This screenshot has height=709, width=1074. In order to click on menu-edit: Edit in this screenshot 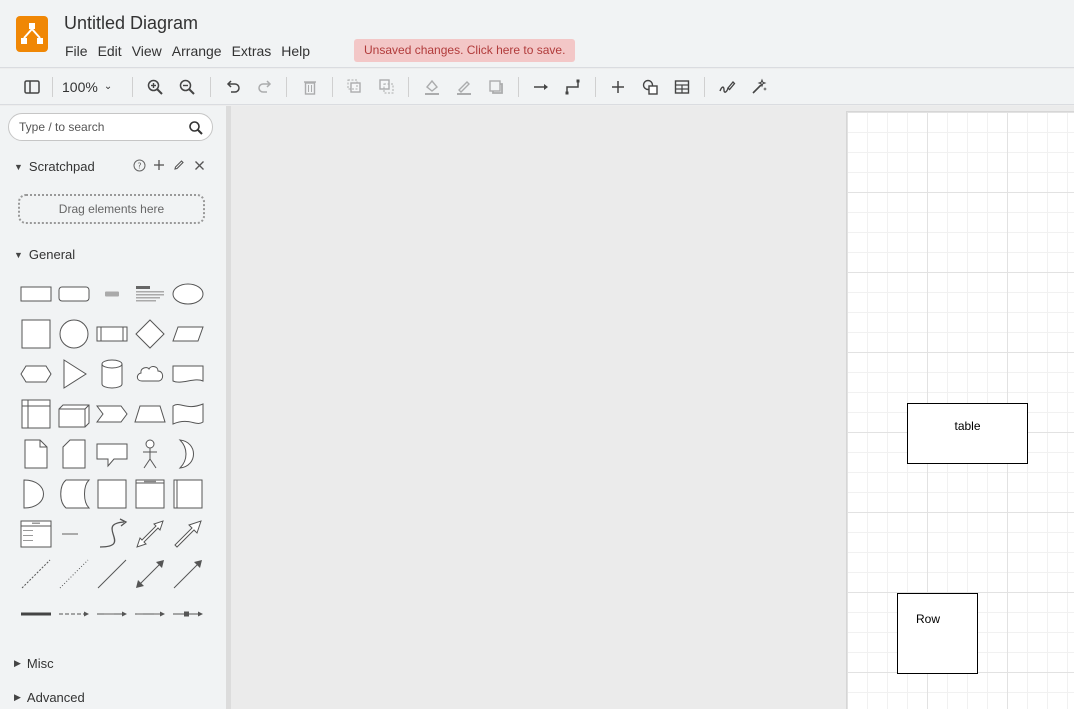, I will do `click(110, 51)`.